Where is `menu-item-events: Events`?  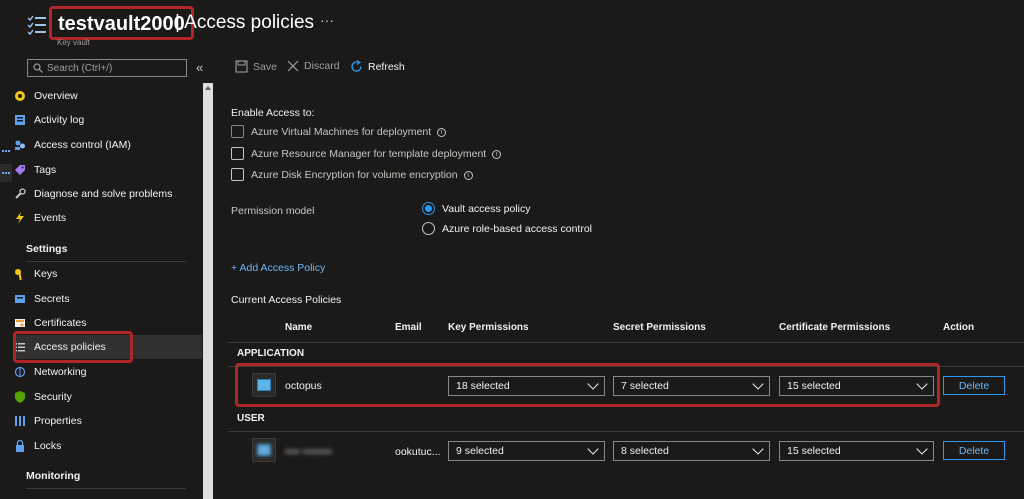
menu-item-events: Events is located at coordinates (40, 218).